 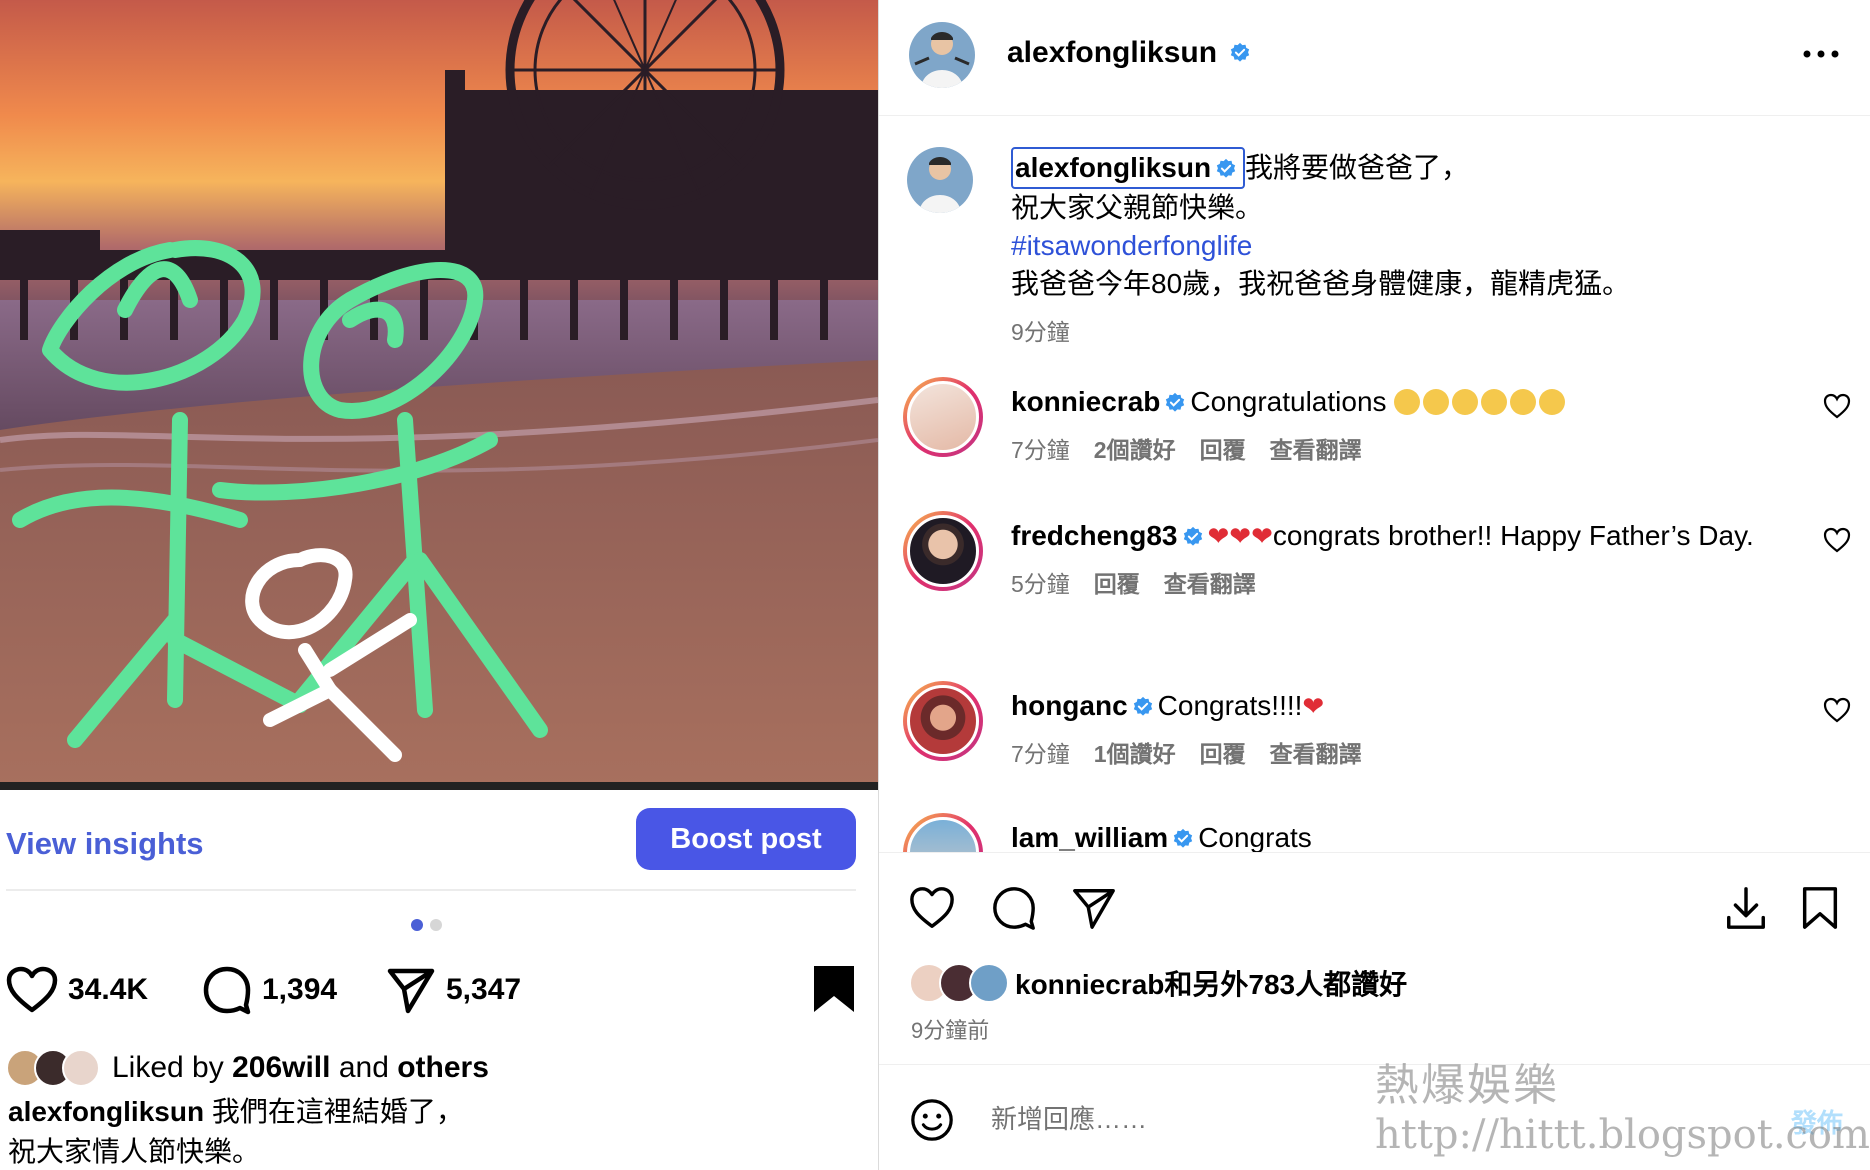 I want to click on caption-line2: 祝大家父親節快樂。, so click(x=1137, y=207).